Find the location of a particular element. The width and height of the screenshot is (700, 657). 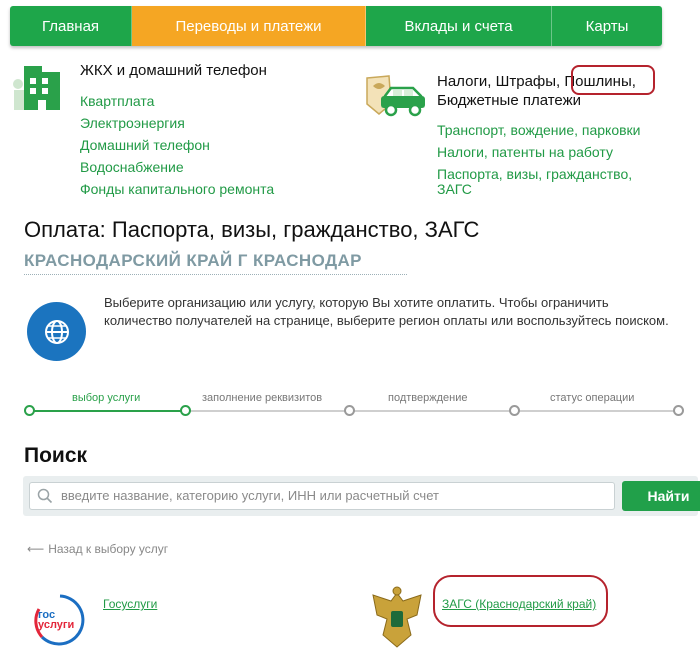

utilities-category-icon-wrap is located at coordinates (38, 88).